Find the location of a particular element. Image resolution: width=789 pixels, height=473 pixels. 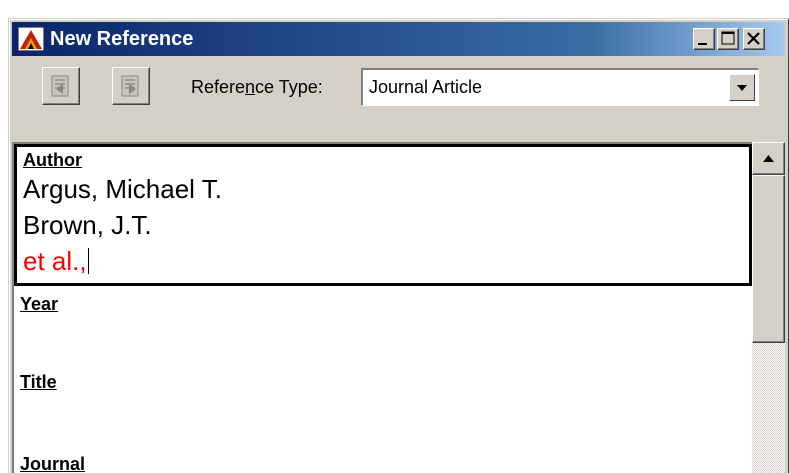

arrow-up-icon is located at coordinates (768, 158).